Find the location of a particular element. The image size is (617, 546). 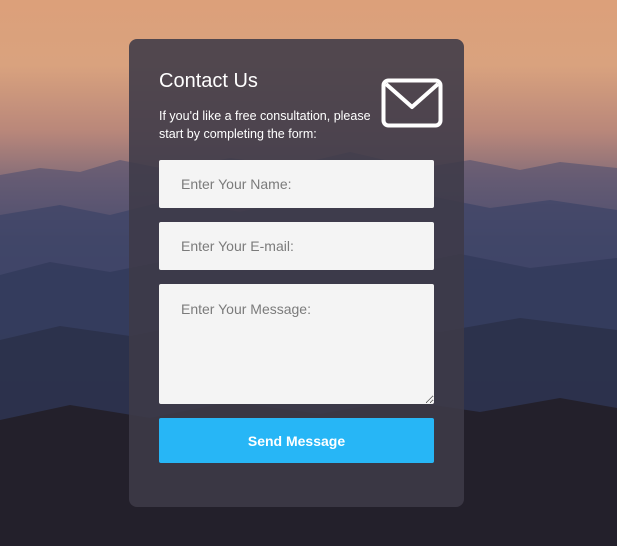

email-input is located at coordinates (296, 246).